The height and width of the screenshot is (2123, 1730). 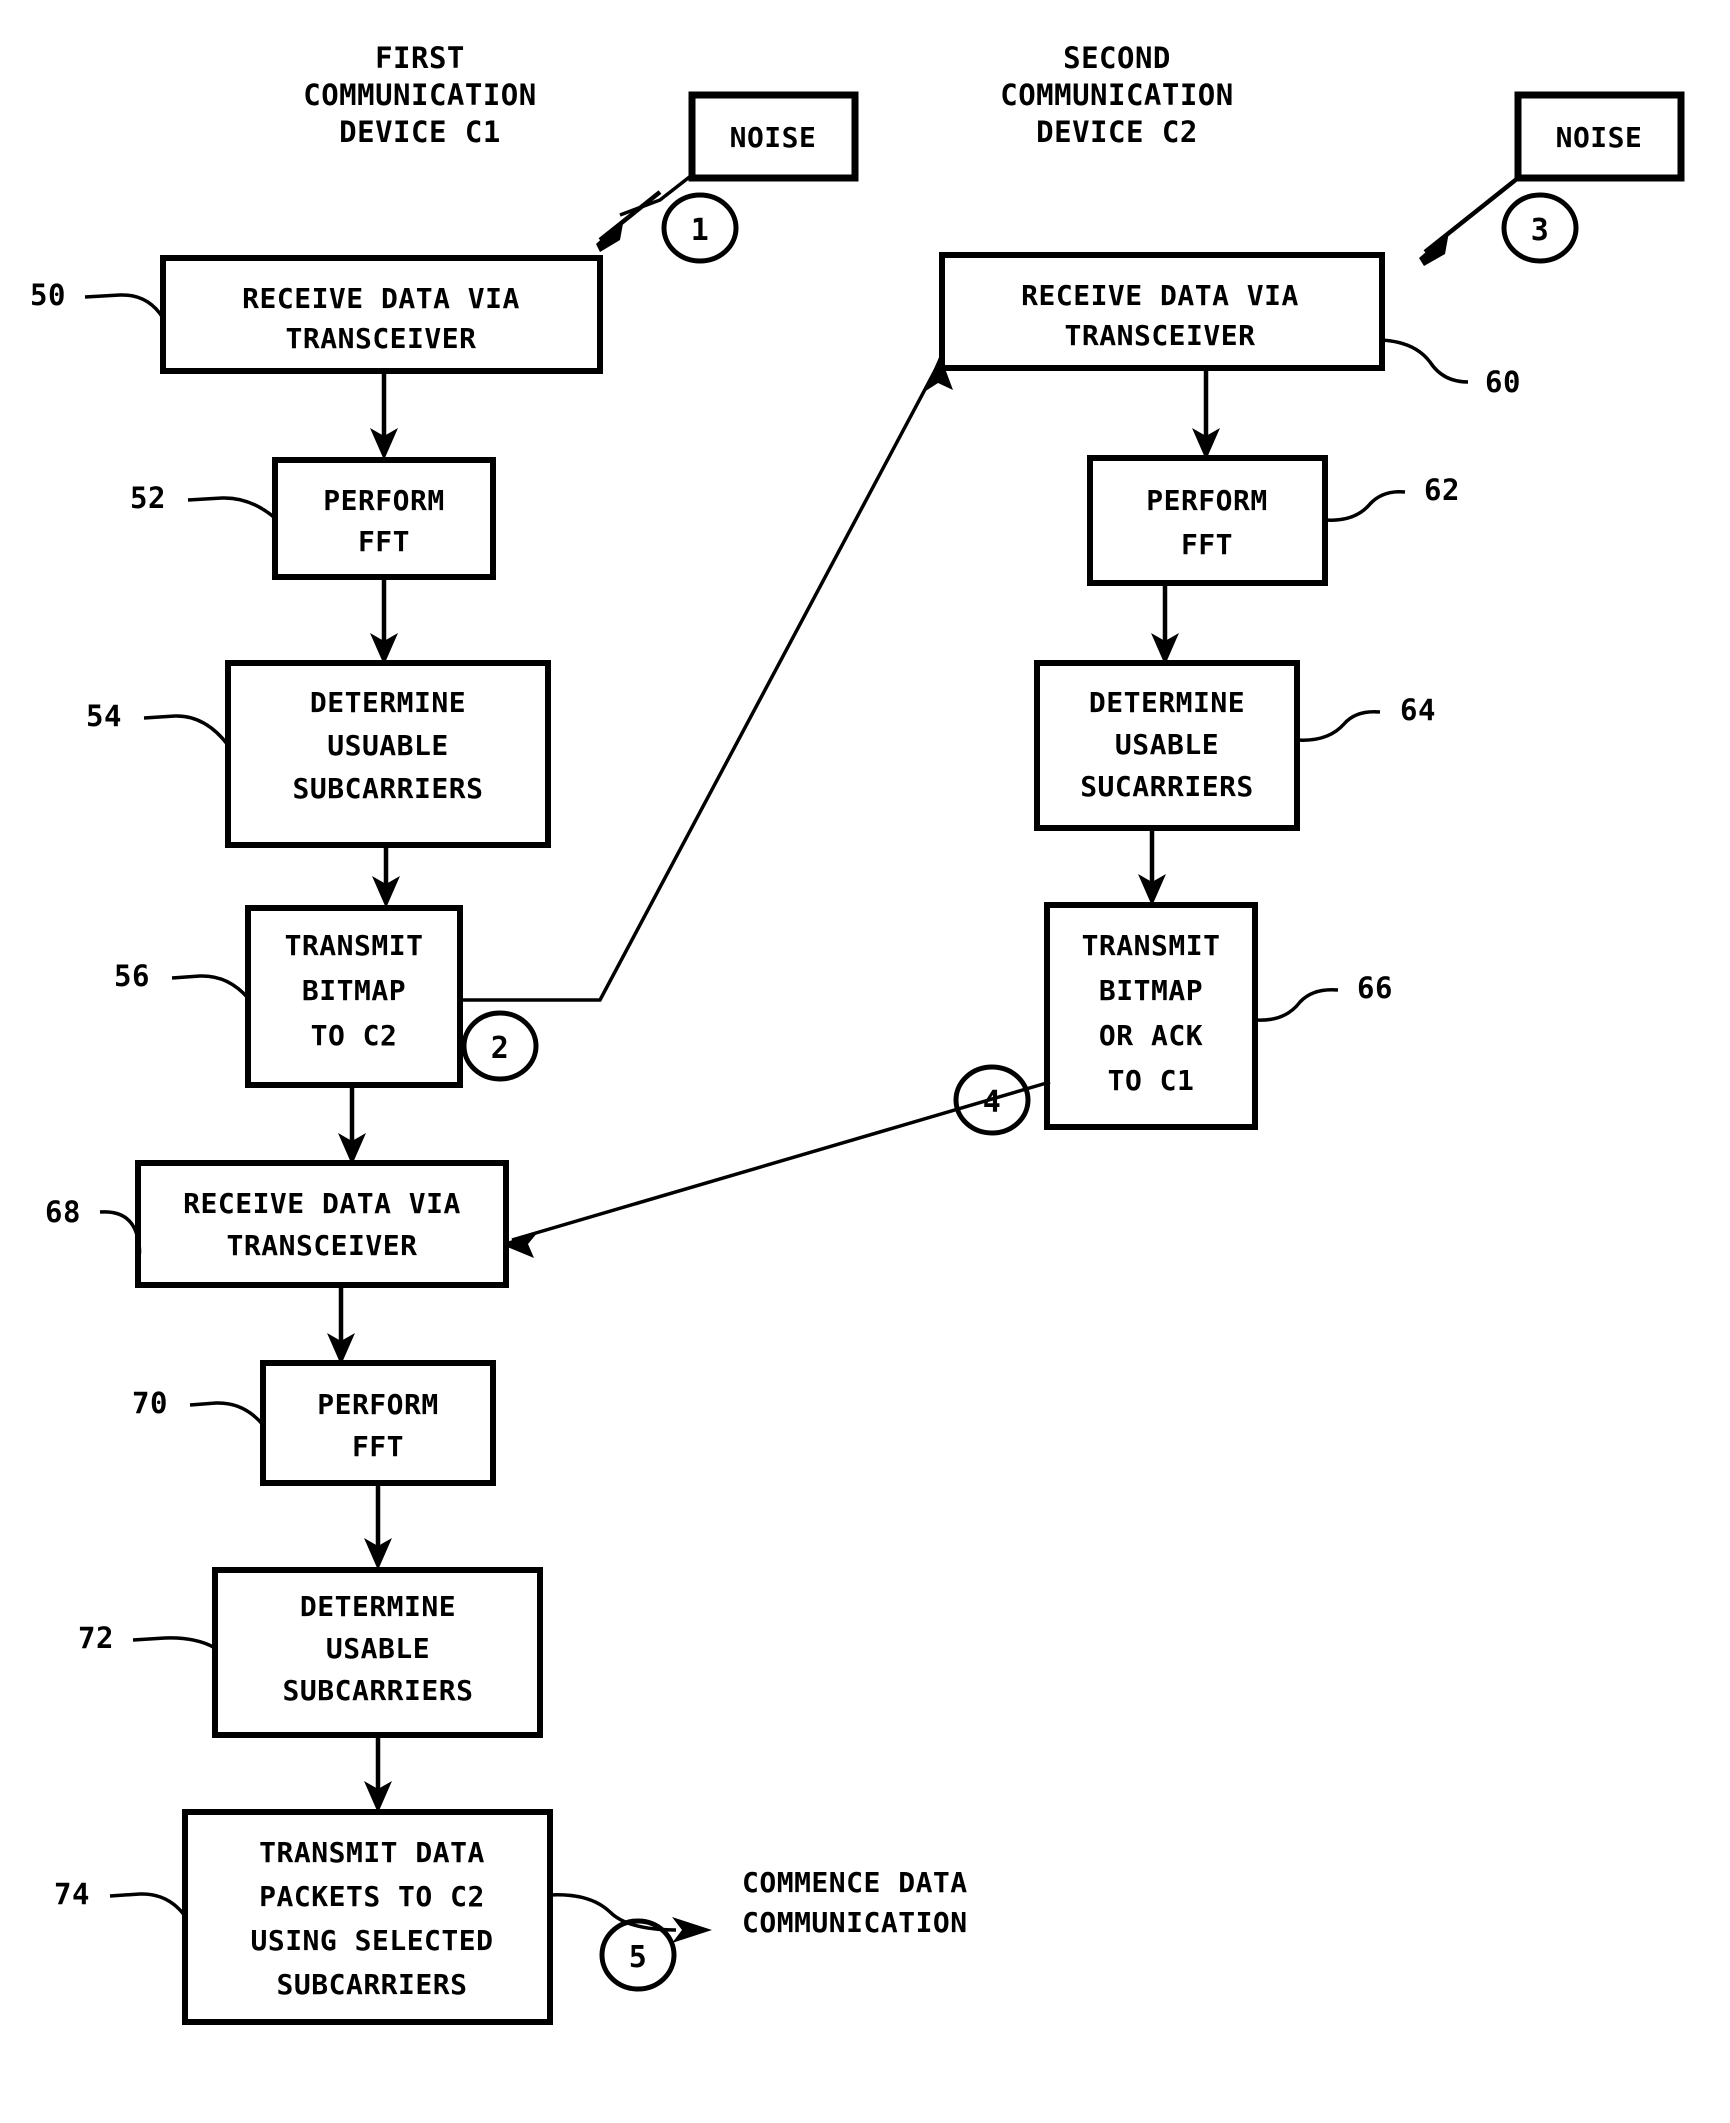 What do you see at coordinates (381, 338) in the screenshot?
I see `box-50-line2: TRANSCEIVER` at bounding box center [381, 338].